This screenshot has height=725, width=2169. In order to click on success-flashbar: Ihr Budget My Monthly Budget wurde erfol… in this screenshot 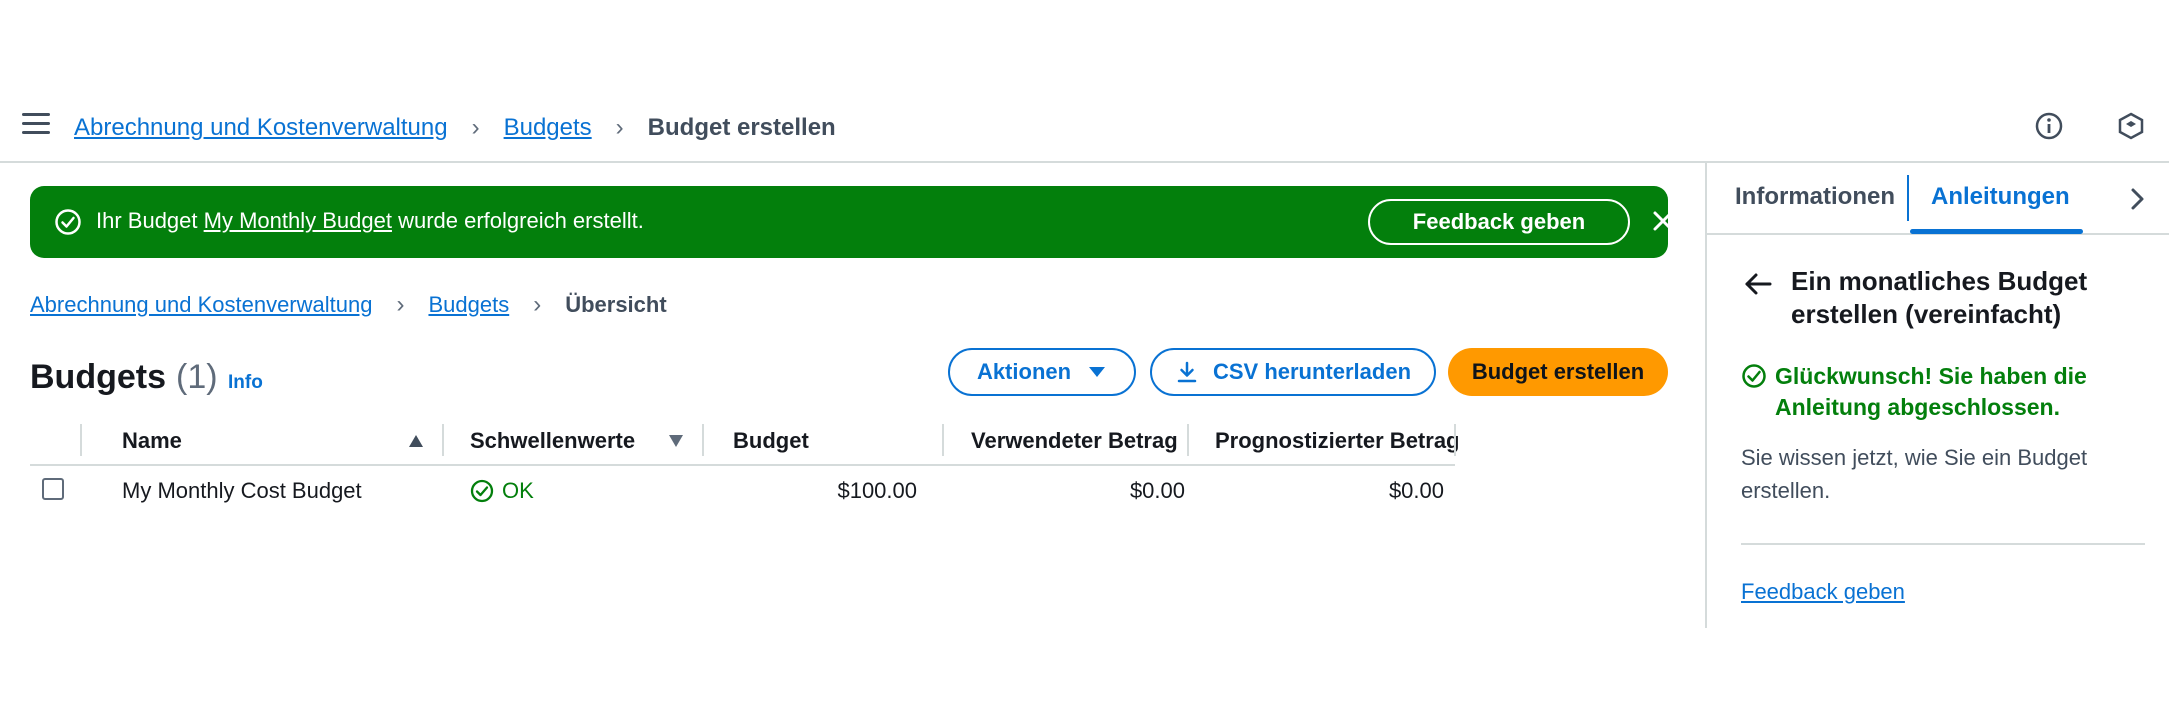, I will do `click(851, 222)`.